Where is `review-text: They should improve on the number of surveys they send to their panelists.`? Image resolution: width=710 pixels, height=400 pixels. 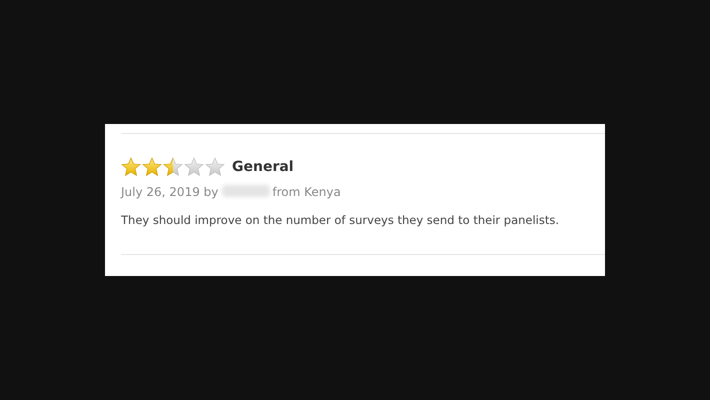 review-text: They should improve on the number of surveys they send to their panelists. is located at coordinates (340, 221).